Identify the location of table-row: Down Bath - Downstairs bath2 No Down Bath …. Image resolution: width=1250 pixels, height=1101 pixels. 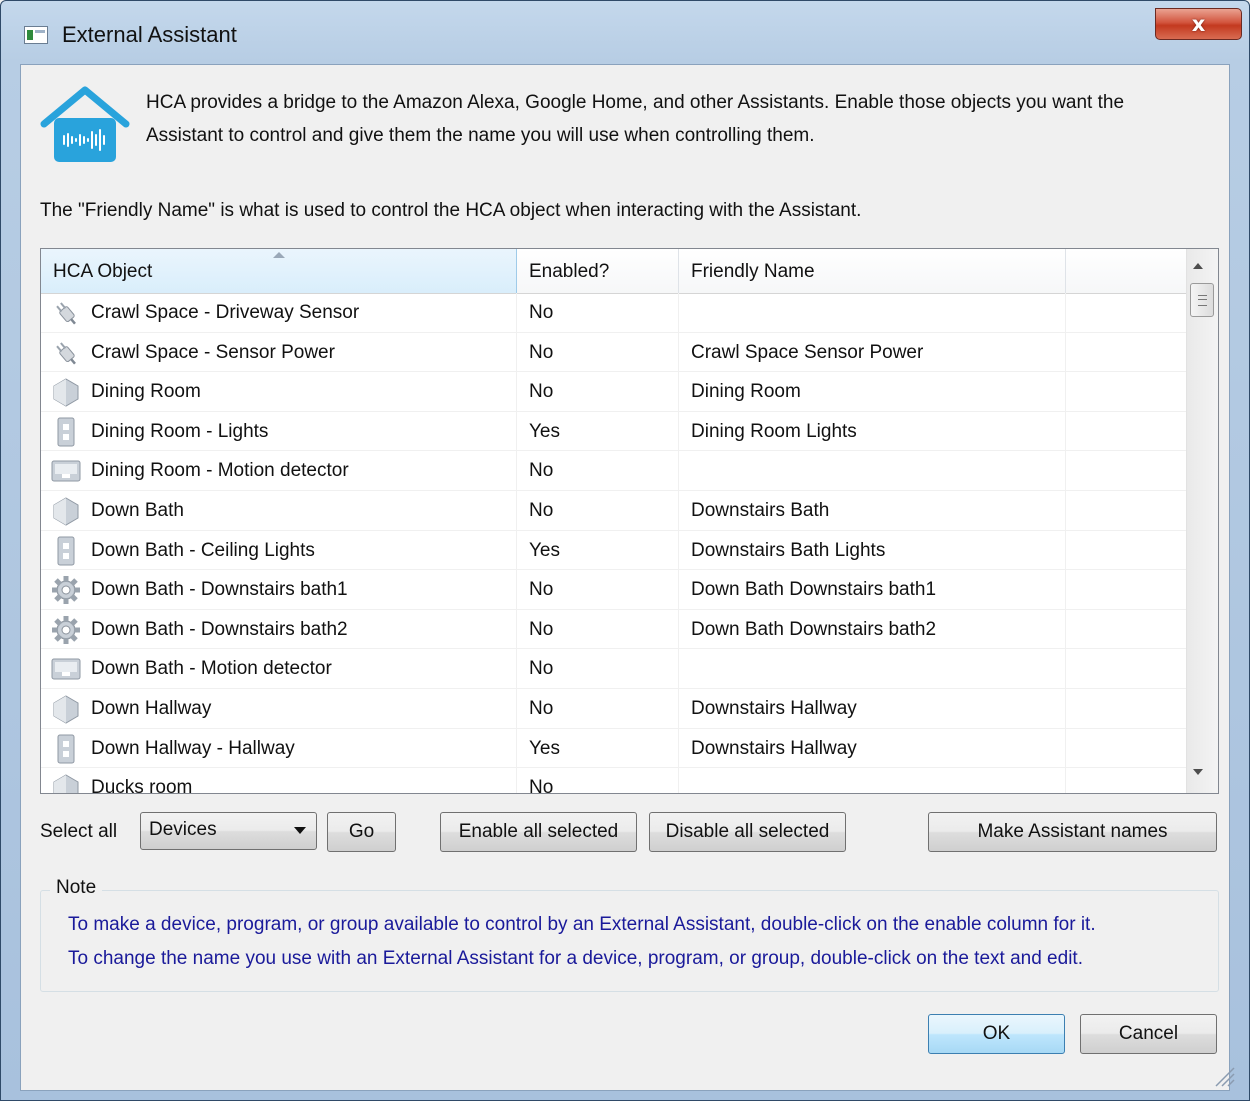
(613, 629).